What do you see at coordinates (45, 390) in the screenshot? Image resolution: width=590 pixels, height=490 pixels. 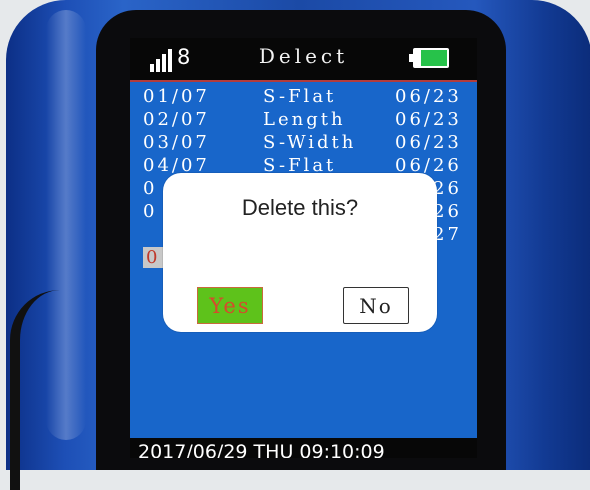 I see `device-cable` at bounding box center [45, 390].